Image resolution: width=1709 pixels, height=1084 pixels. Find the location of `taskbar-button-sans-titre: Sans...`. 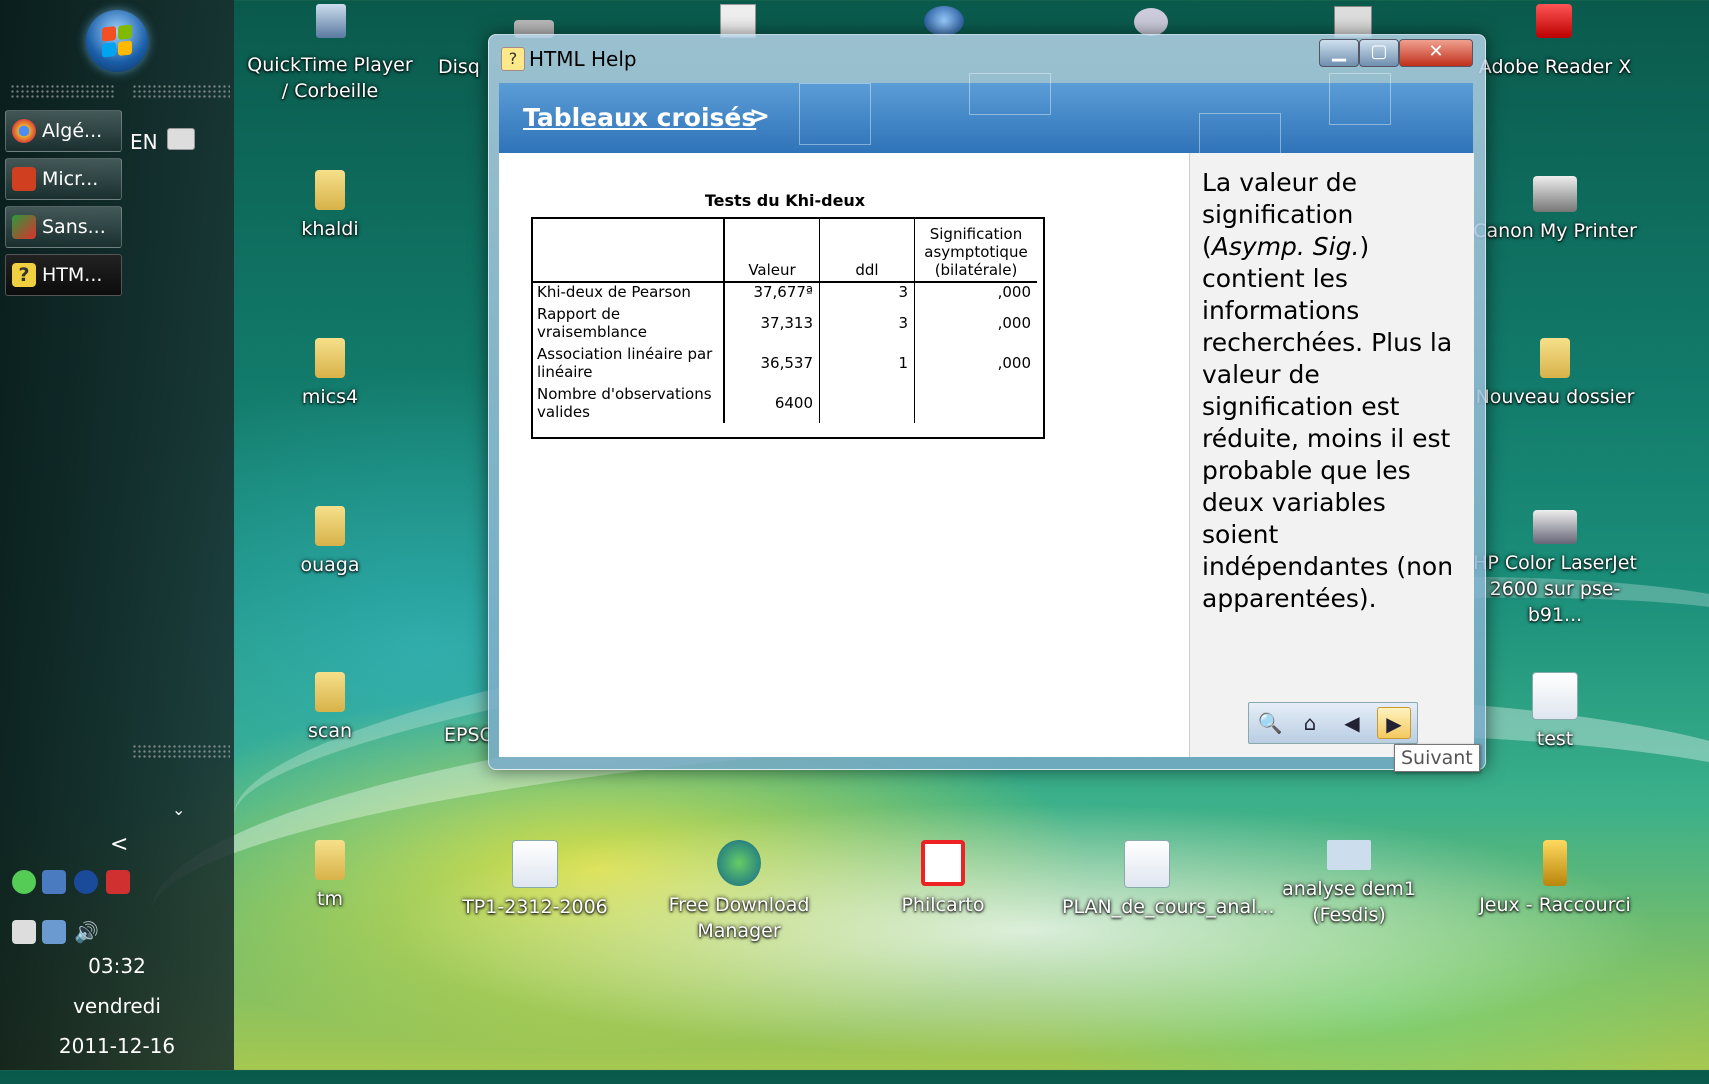

taskbar-button-sans-titre: Sans... is located at coordinates (63, 227).